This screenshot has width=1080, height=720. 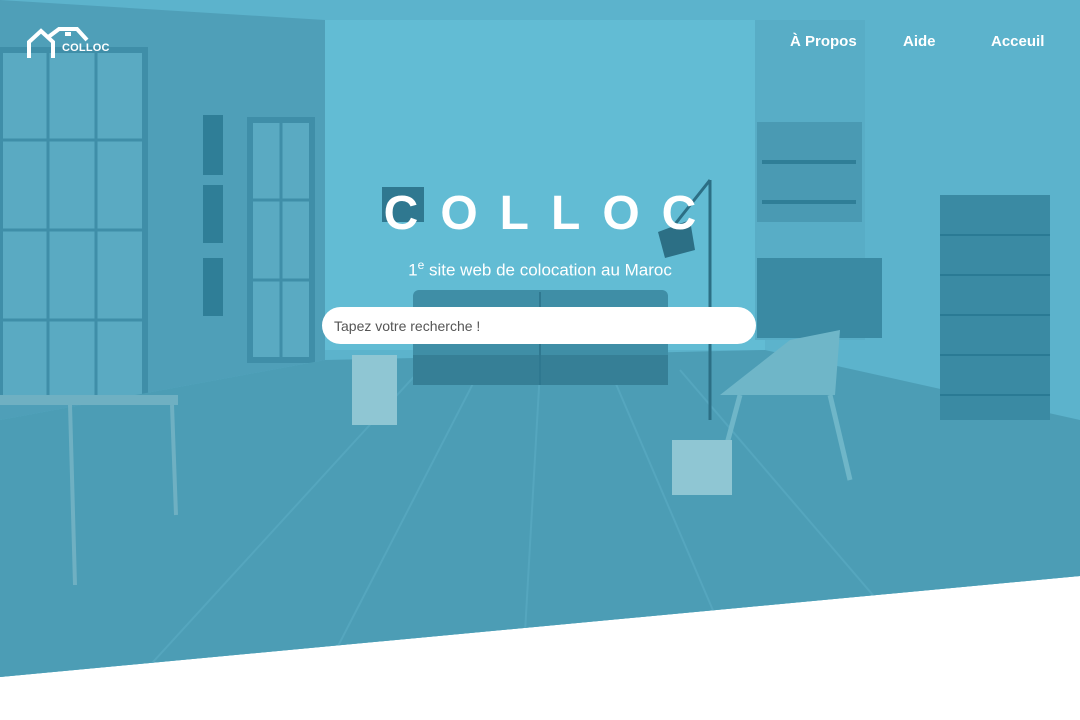 What do you see at coordinates (548, 270) in the screenshot?
I see `subtitle-text: site web de colocation au Maroc` at bounding box center [548, 270].